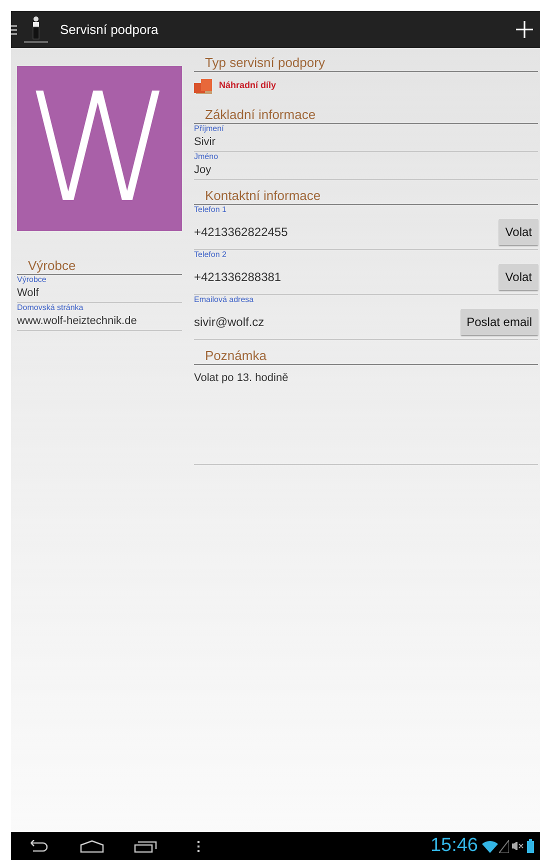  What do you see at coordinates (263, 195) in the screenshot?
I see `section-header: Kontaktní informace` at bounding box center [263, 195].